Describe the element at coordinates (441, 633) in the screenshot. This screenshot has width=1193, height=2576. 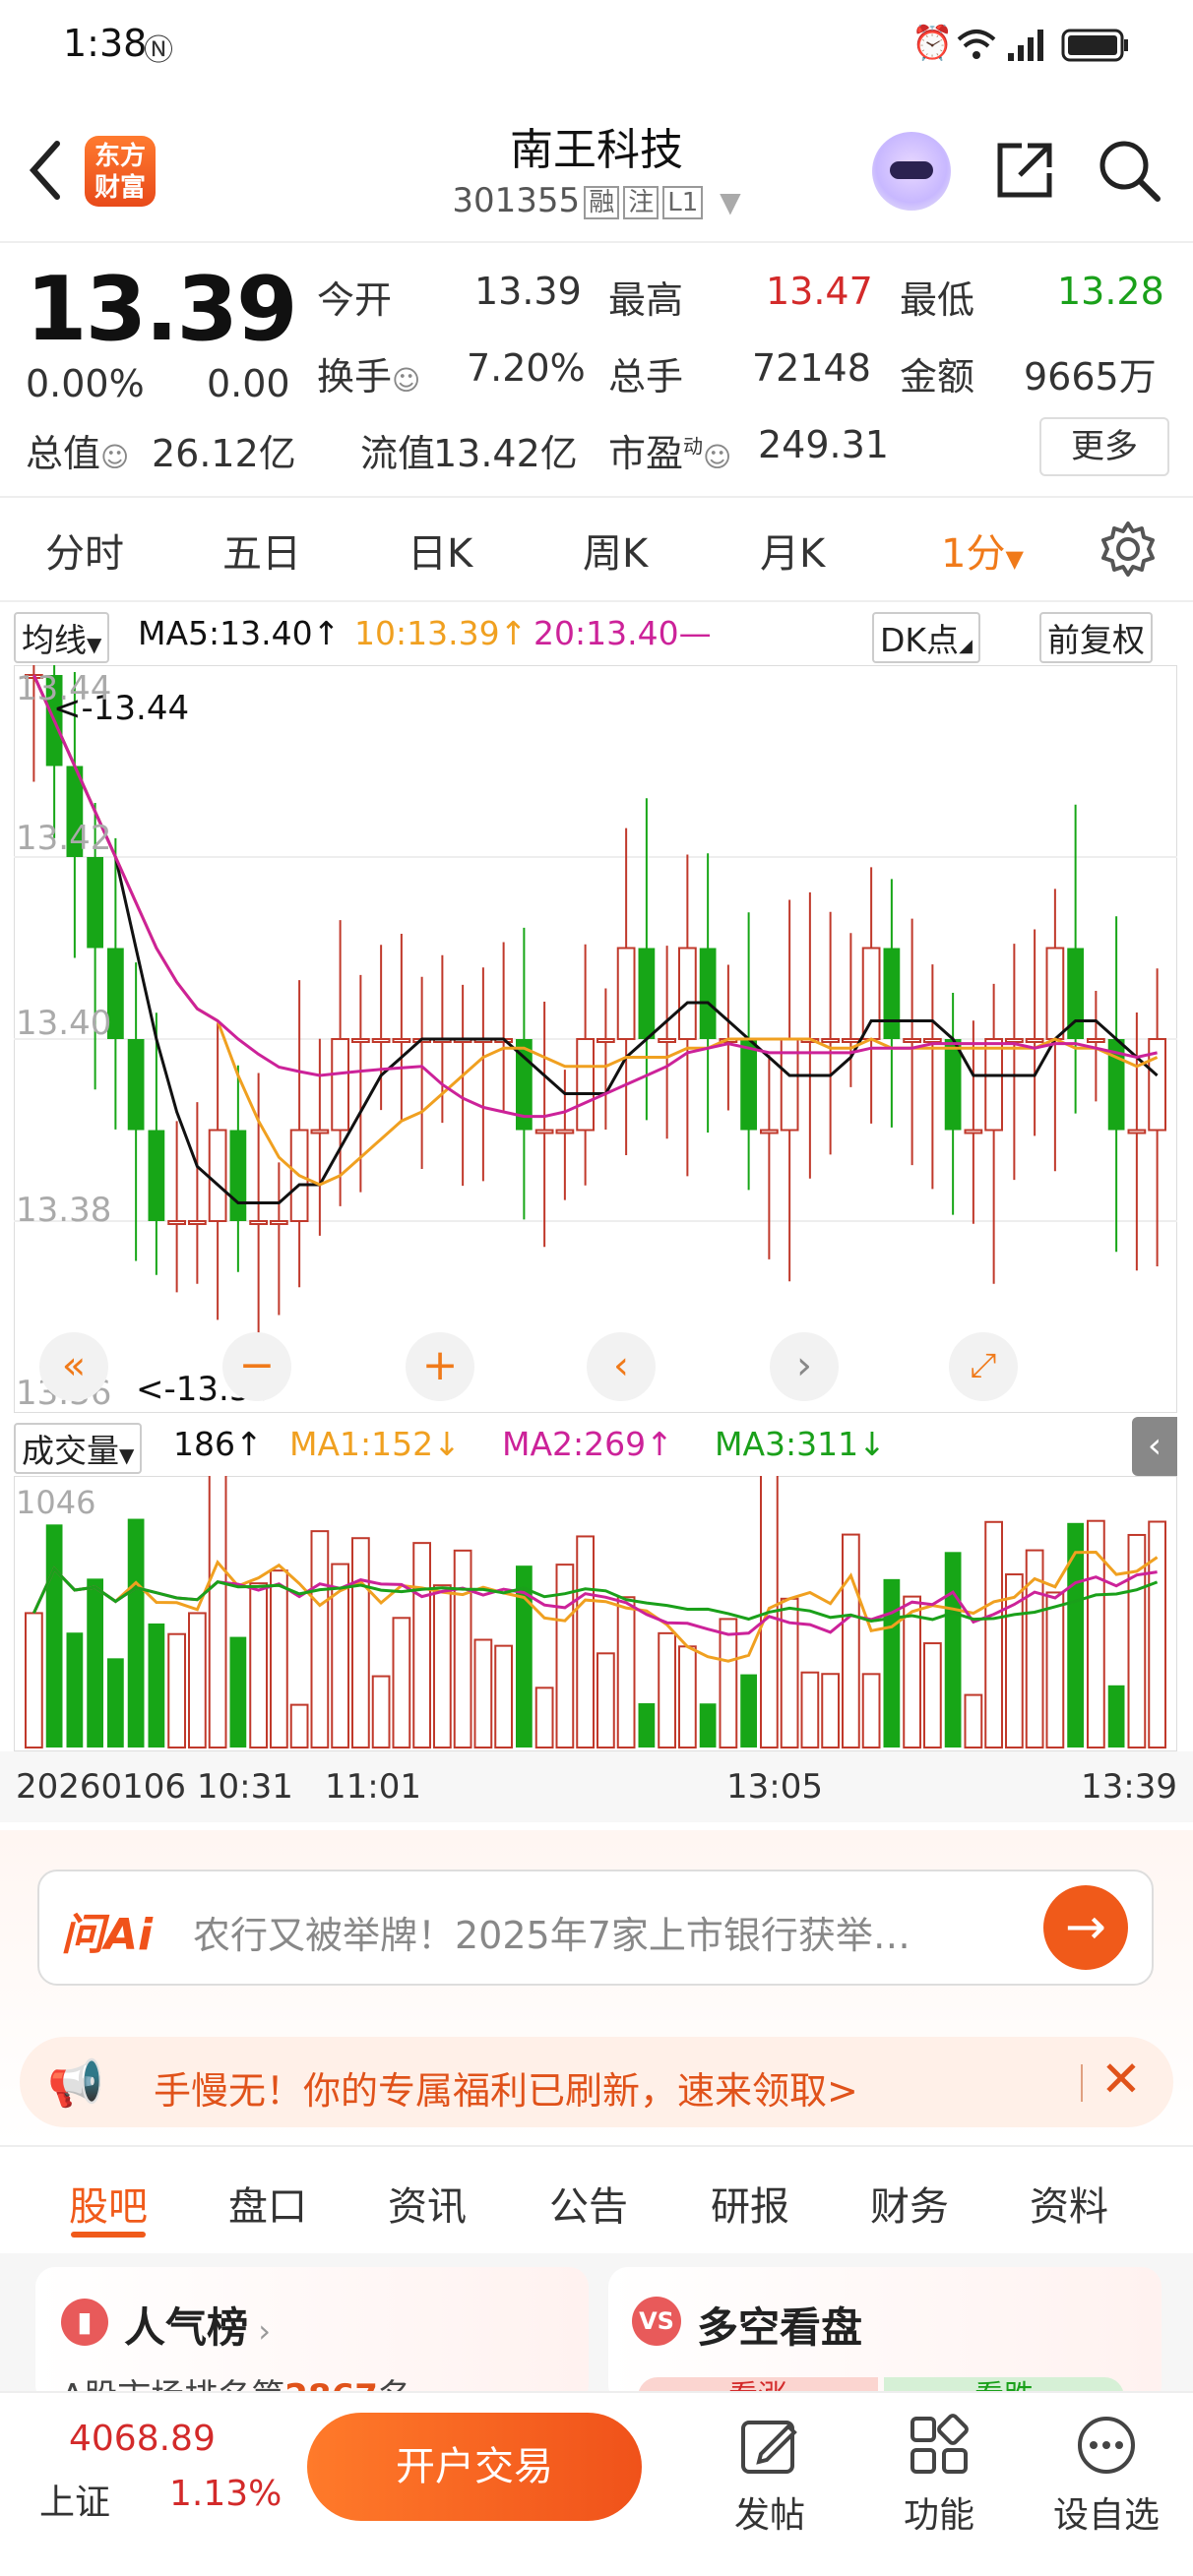
I see `ma10-label: 10:13.39↑` at that location.